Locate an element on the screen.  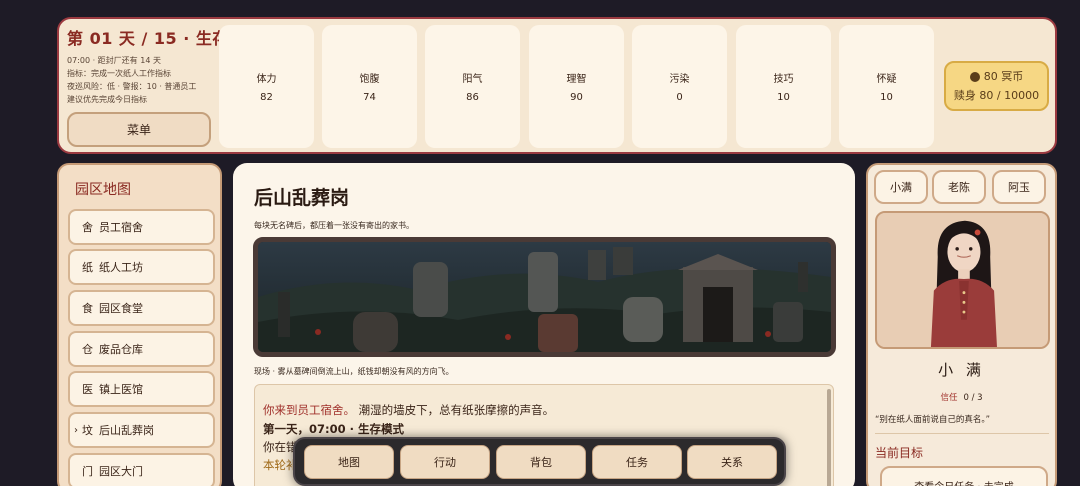
npc-name: 小 满 is located at coordinates (961, 370).